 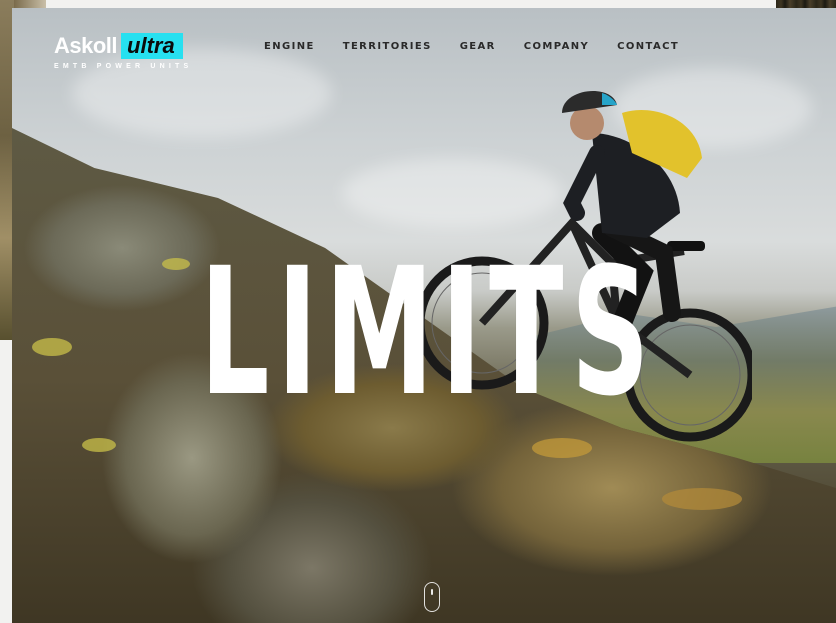 What do you see at coordinates (387, 46) in the screenshot?
I see `nav-item-territories: TERRITORIES` at bounding box center [387, 46].